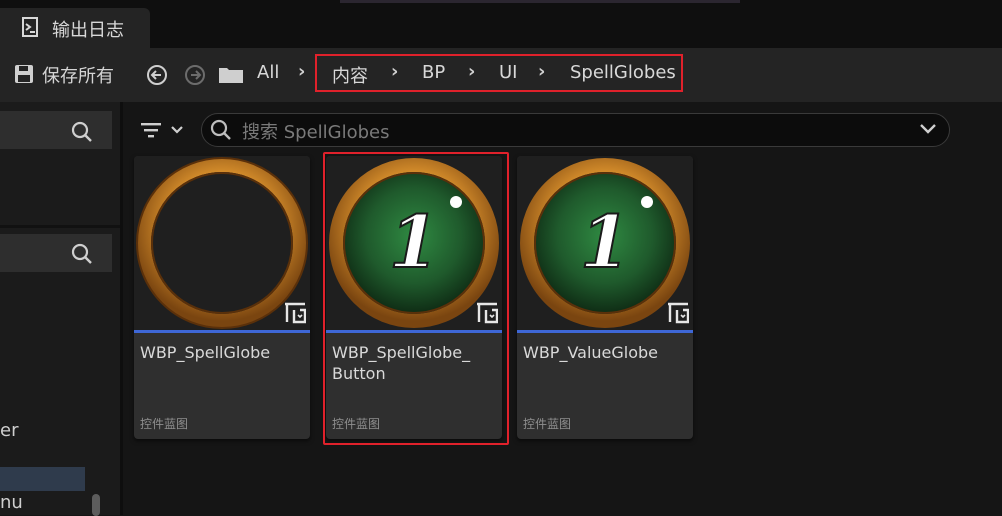  What do you see at coordinates (30, 27) in the screenshot?
I see `terminal-icon` at bounding box center [30, 27].